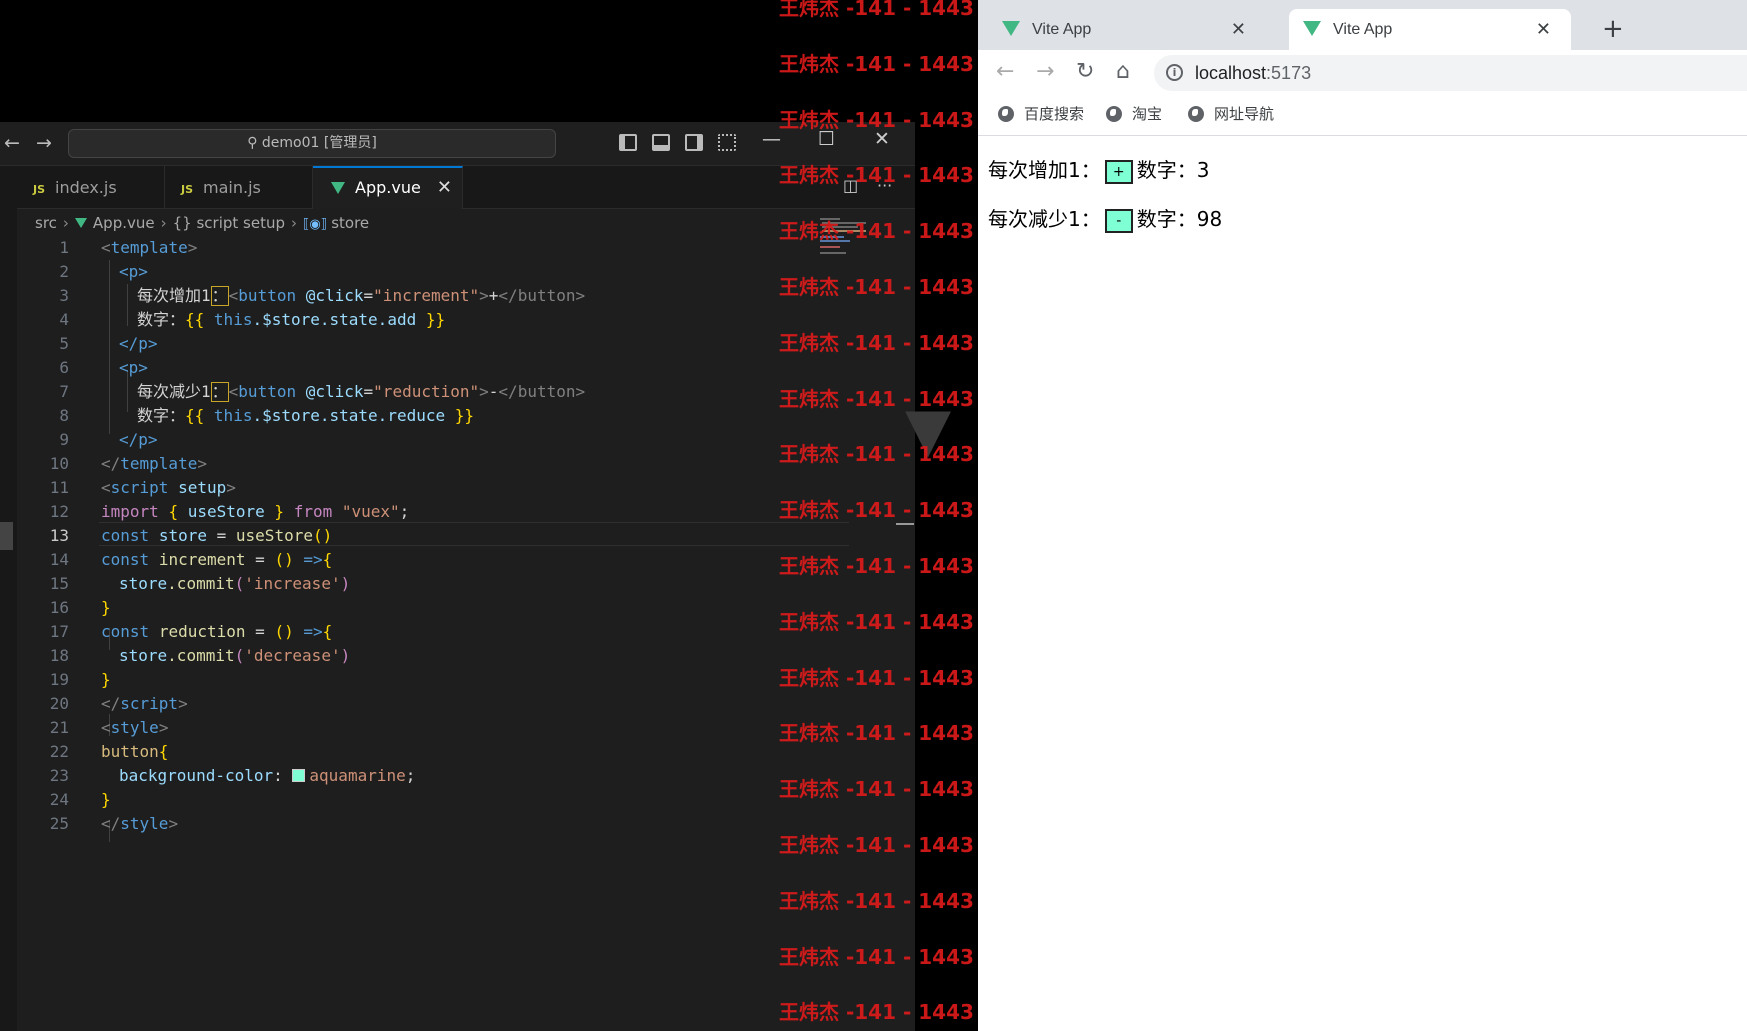 Image resolution: width=1747 pixels, height=1031 pixels. Describe the element at coordinates (39, 189) in the screenshot. I see `js-file-icon: JS` at that location.